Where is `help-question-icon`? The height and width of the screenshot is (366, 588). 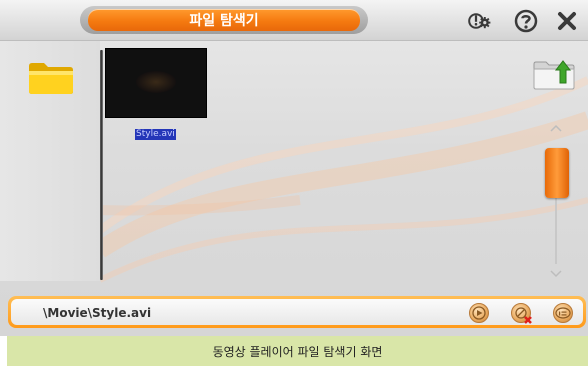 help-question-icon is located at coordinates (526, 21).